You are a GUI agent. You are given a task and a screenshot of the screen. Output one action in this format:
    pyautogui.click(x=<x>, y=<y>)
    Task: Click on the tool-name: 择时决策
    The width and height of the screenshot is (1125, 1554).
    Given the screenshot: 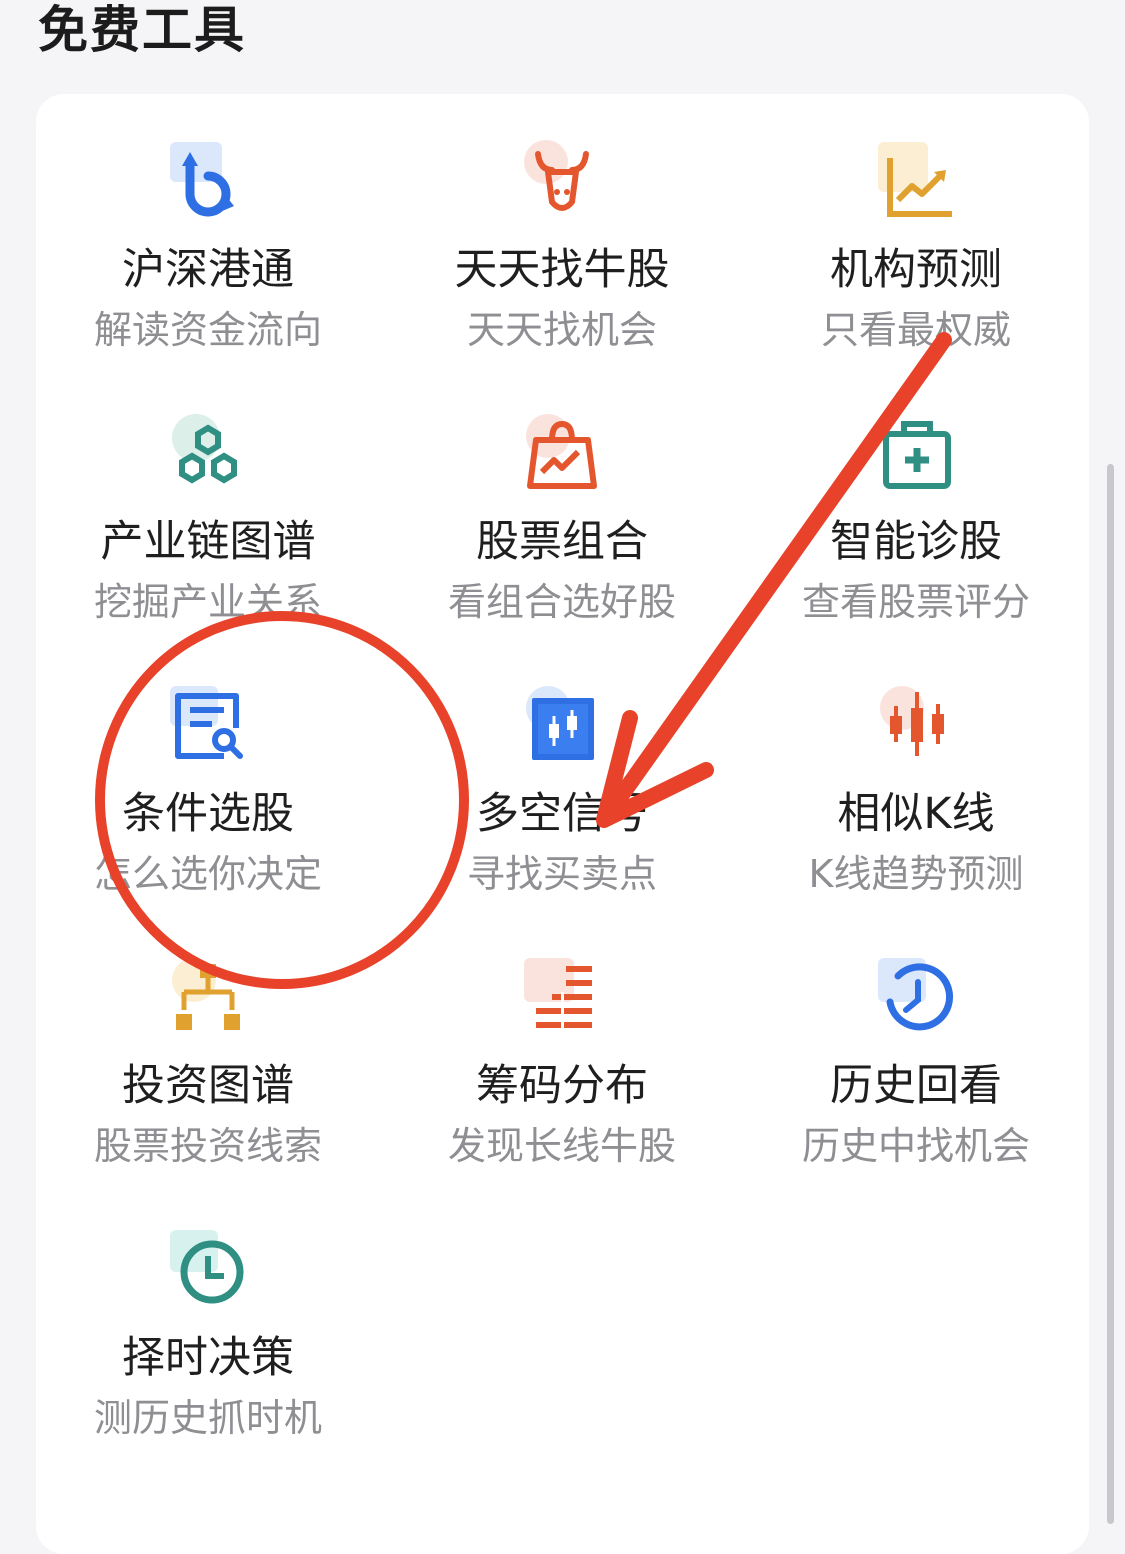 What is the action you would take?
    pyautogui.click(x=208, y=1358)
    